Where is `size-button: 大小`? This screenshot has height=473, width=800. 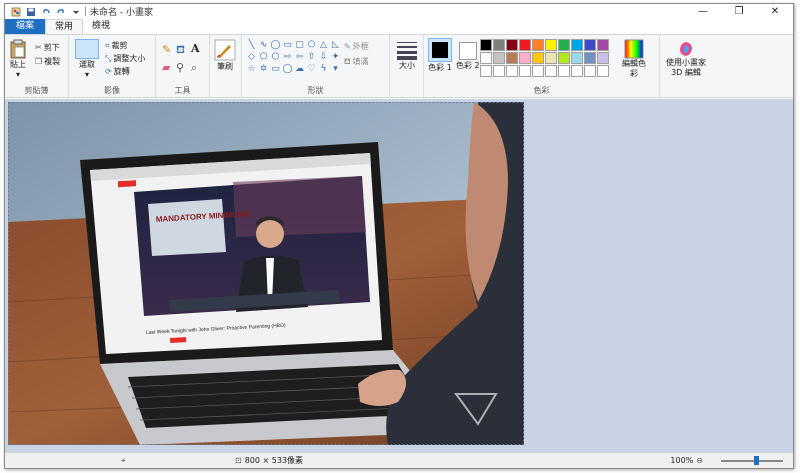 size-button: 大小 is located at coordinates (407, 55).